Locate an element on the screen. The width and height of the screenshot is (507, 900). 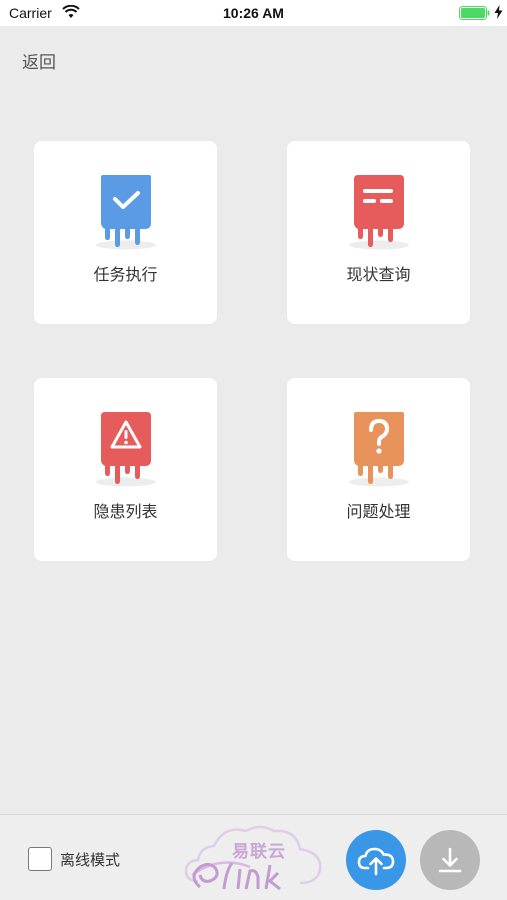
bottom-toolbar: 离线模式 易联云 is located at coordinates (253, 857).